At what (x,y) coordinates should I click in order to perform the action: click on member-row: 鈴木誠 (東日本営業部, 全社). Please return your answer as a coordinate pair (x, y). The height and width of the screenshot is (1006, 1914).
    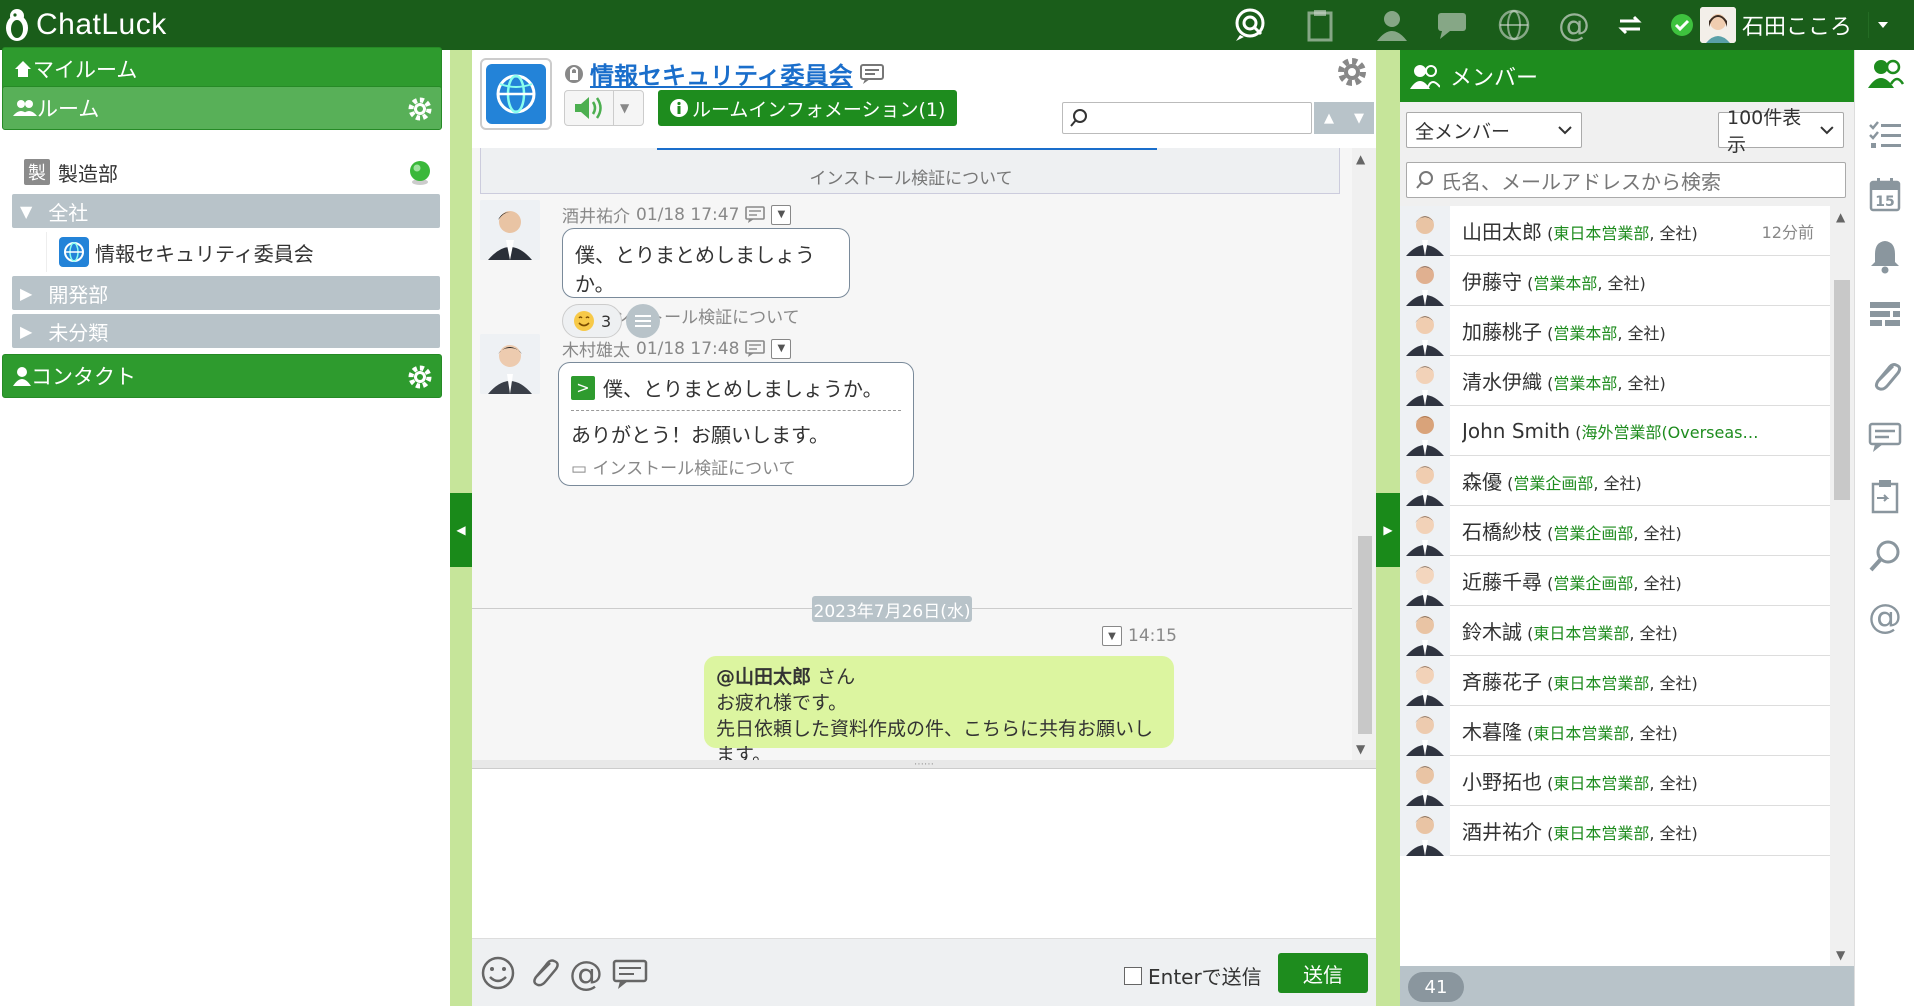
    Looking at the image, I should click on (1615, 630).